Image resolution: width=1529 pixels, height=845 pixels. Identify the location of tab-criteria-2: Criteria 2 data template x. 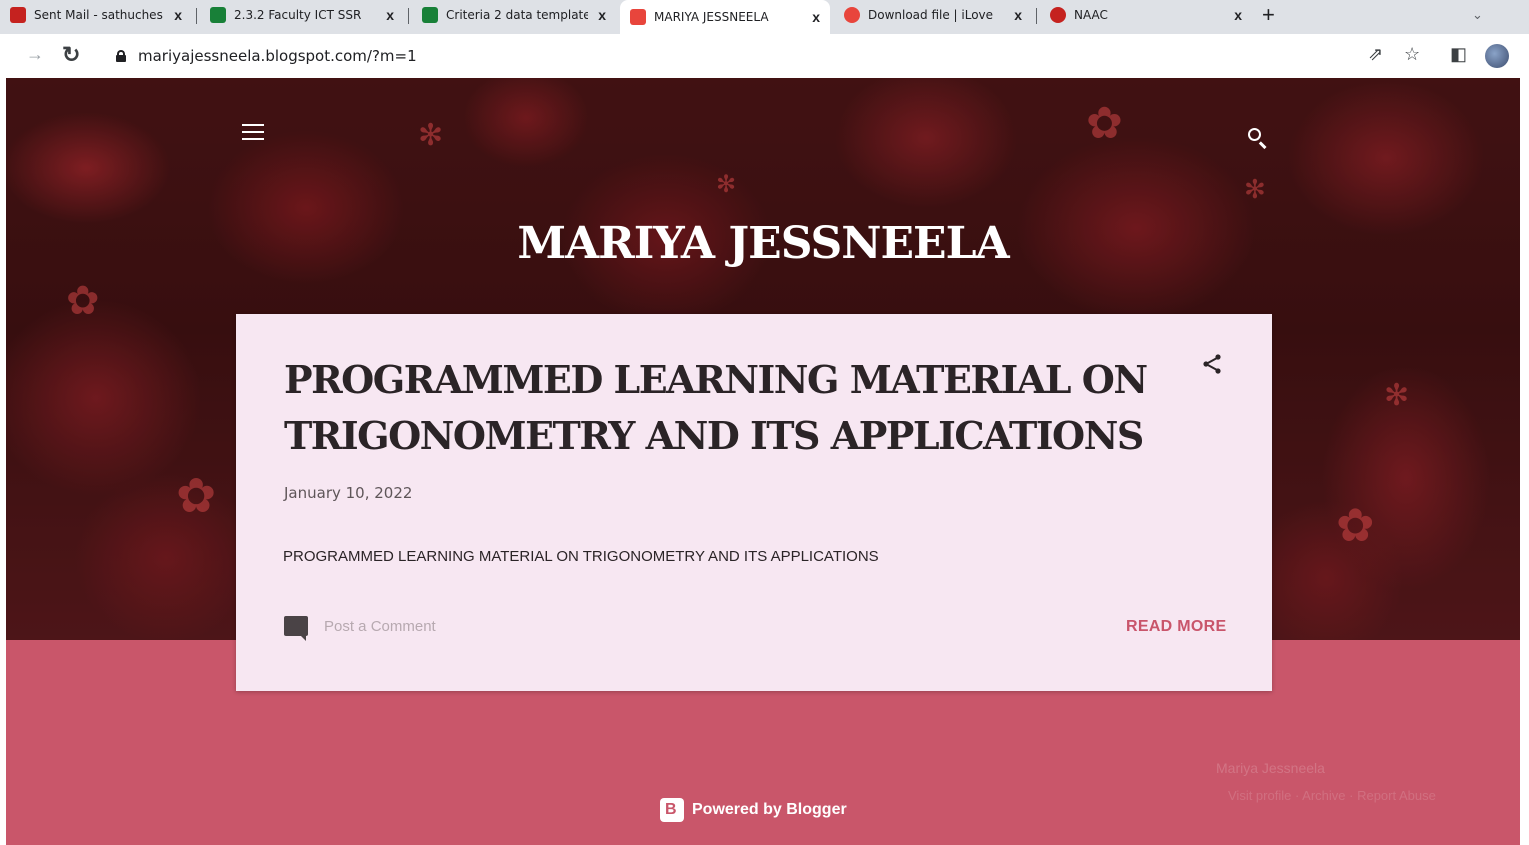
(514, 15).